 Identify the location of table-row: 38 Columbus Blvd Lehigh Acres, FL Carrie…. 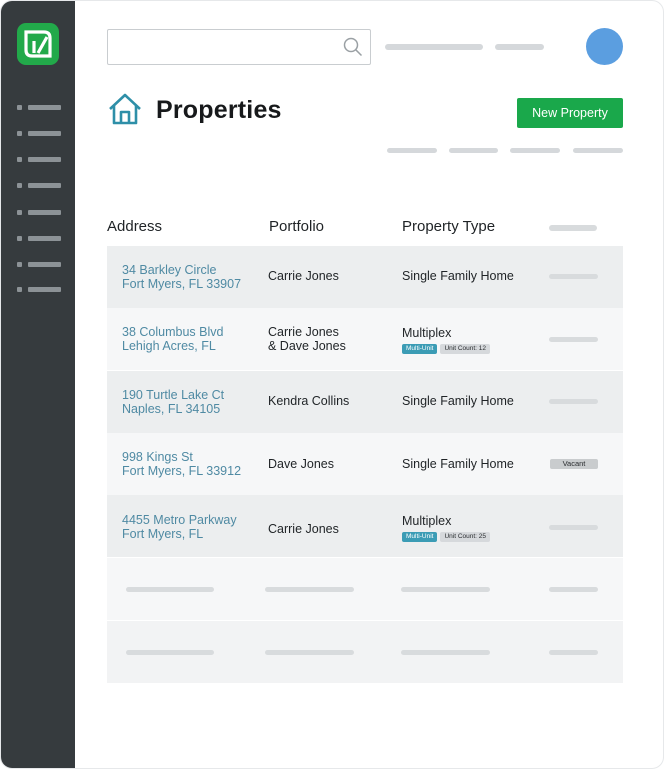
(365, 339).